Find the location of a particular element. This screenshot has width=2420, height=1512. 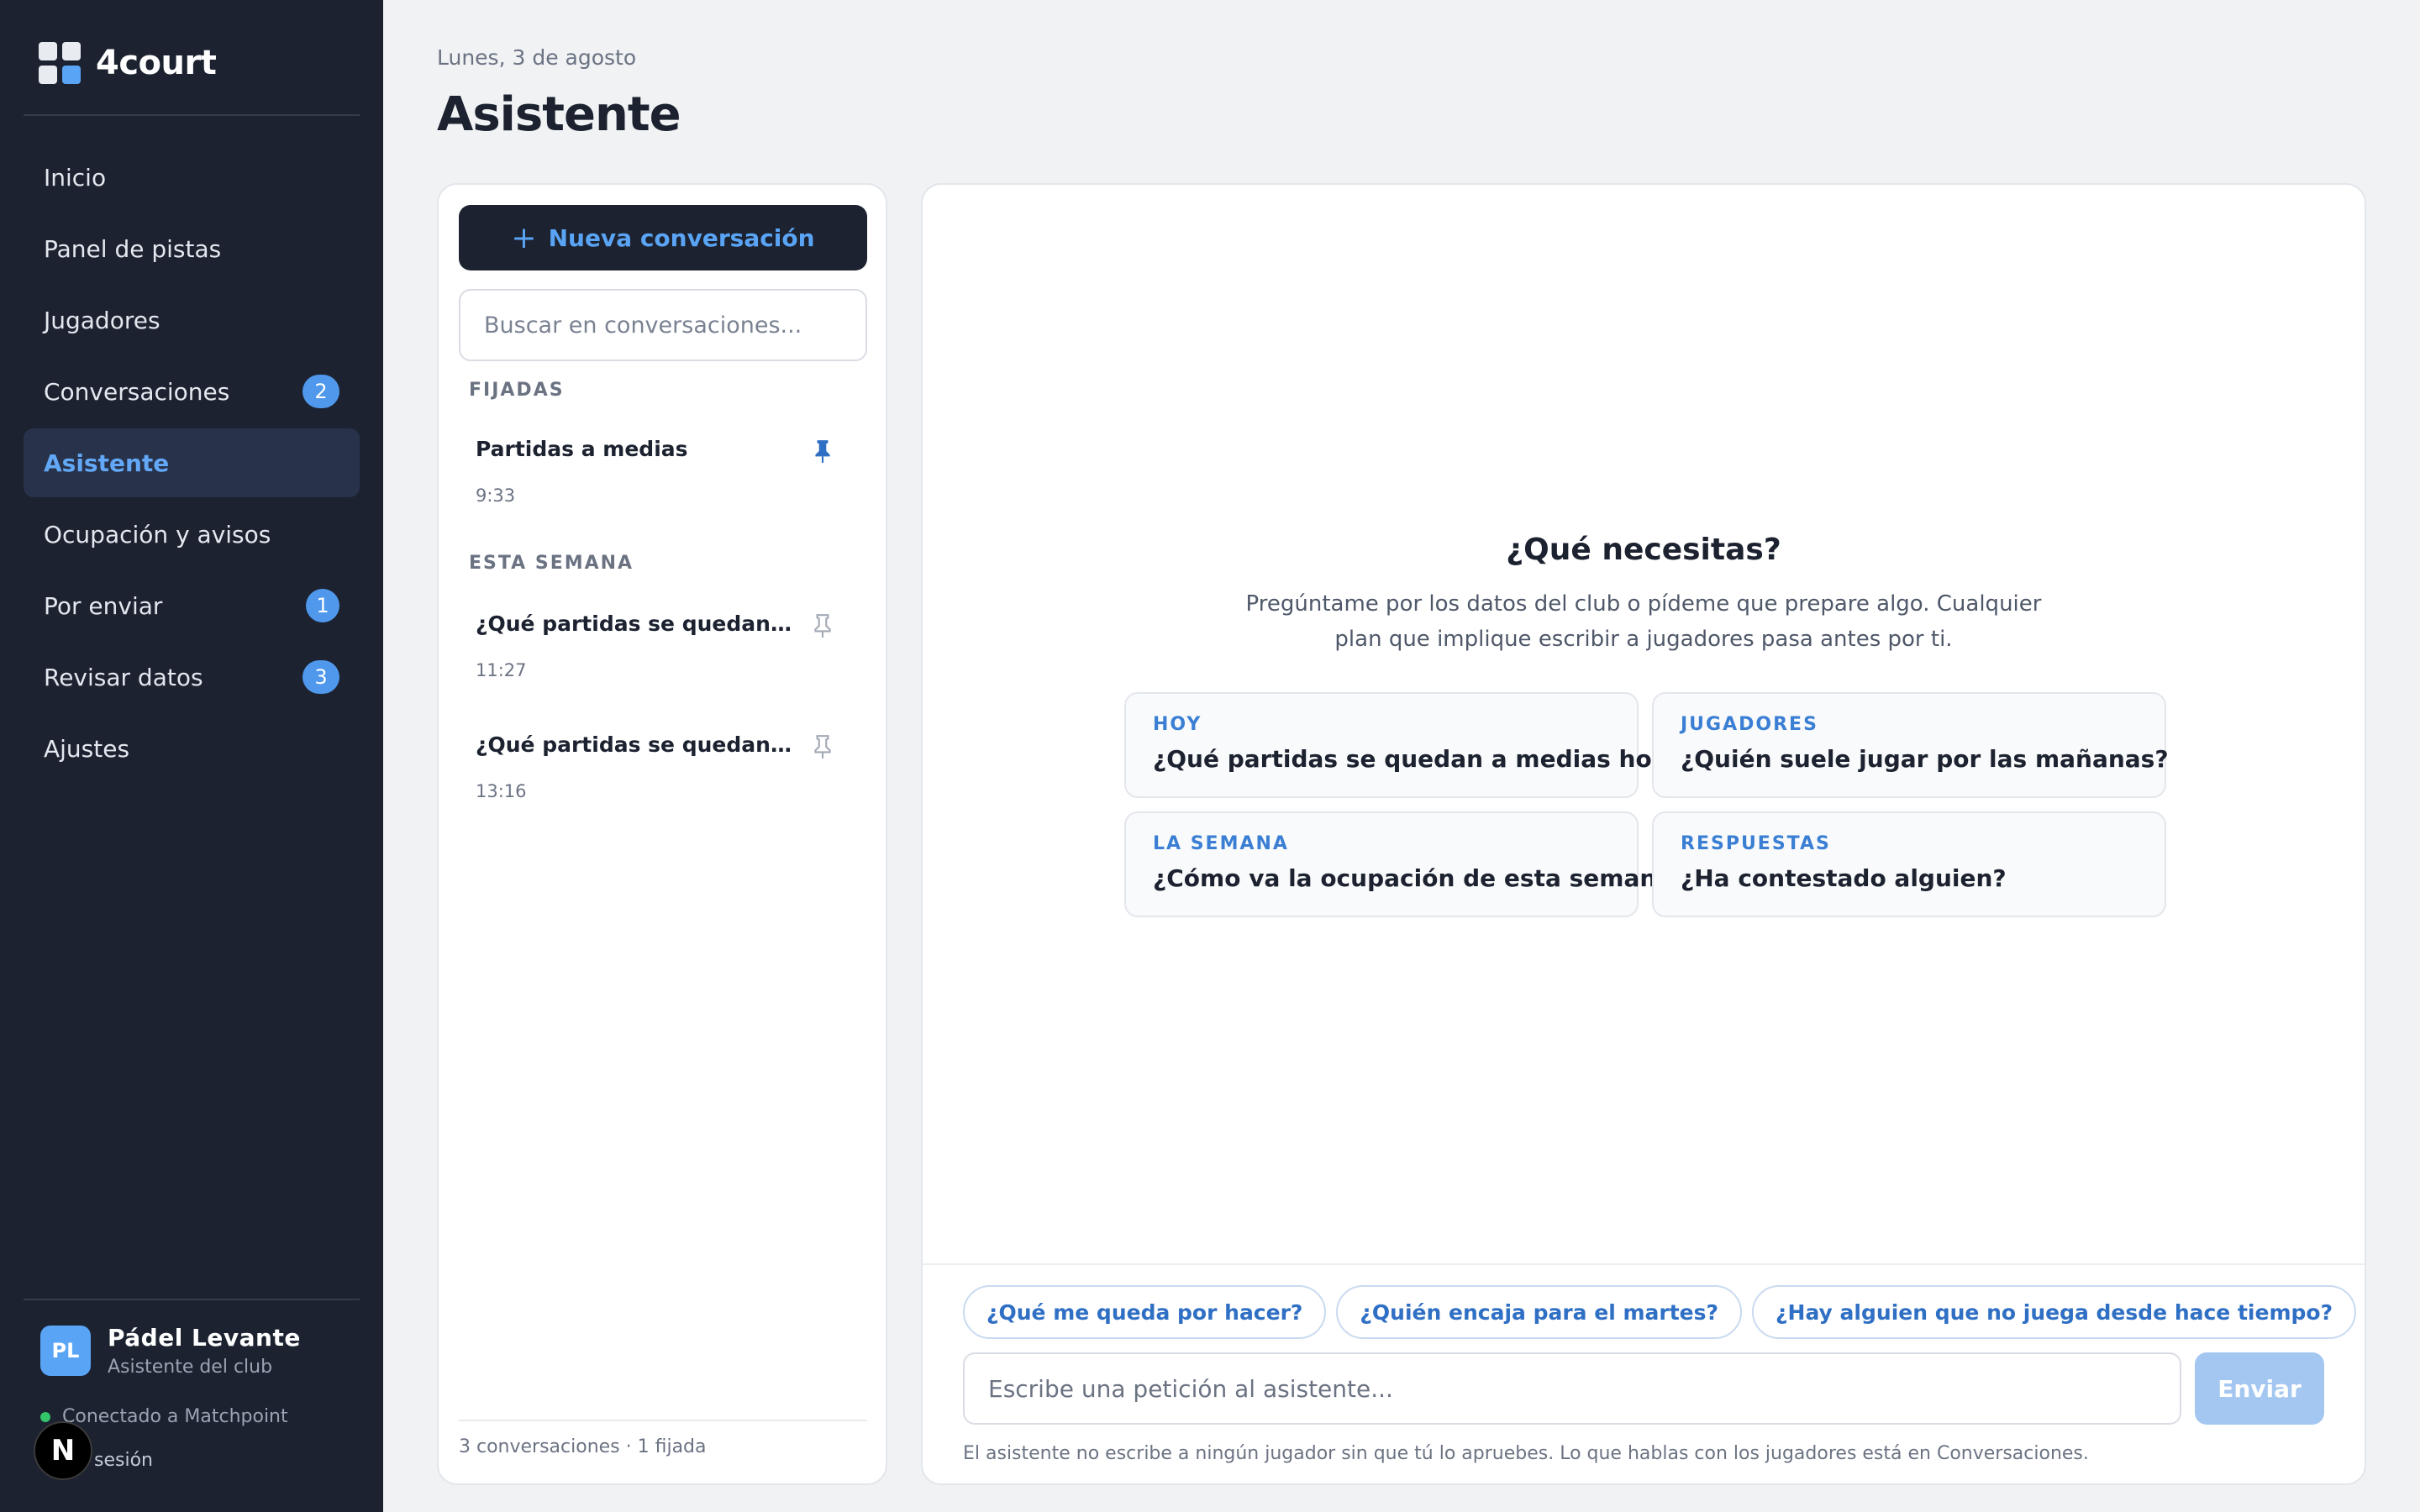

sidebar-item-por-enviar: Por enviar 1 is located at coordinates (192, 605).